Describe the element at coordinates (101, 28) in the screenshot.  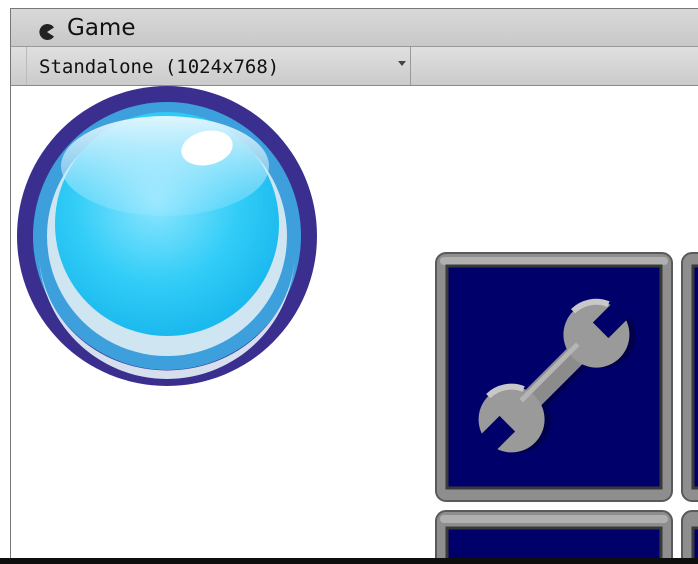
I see `tab-title: Game` at that location.